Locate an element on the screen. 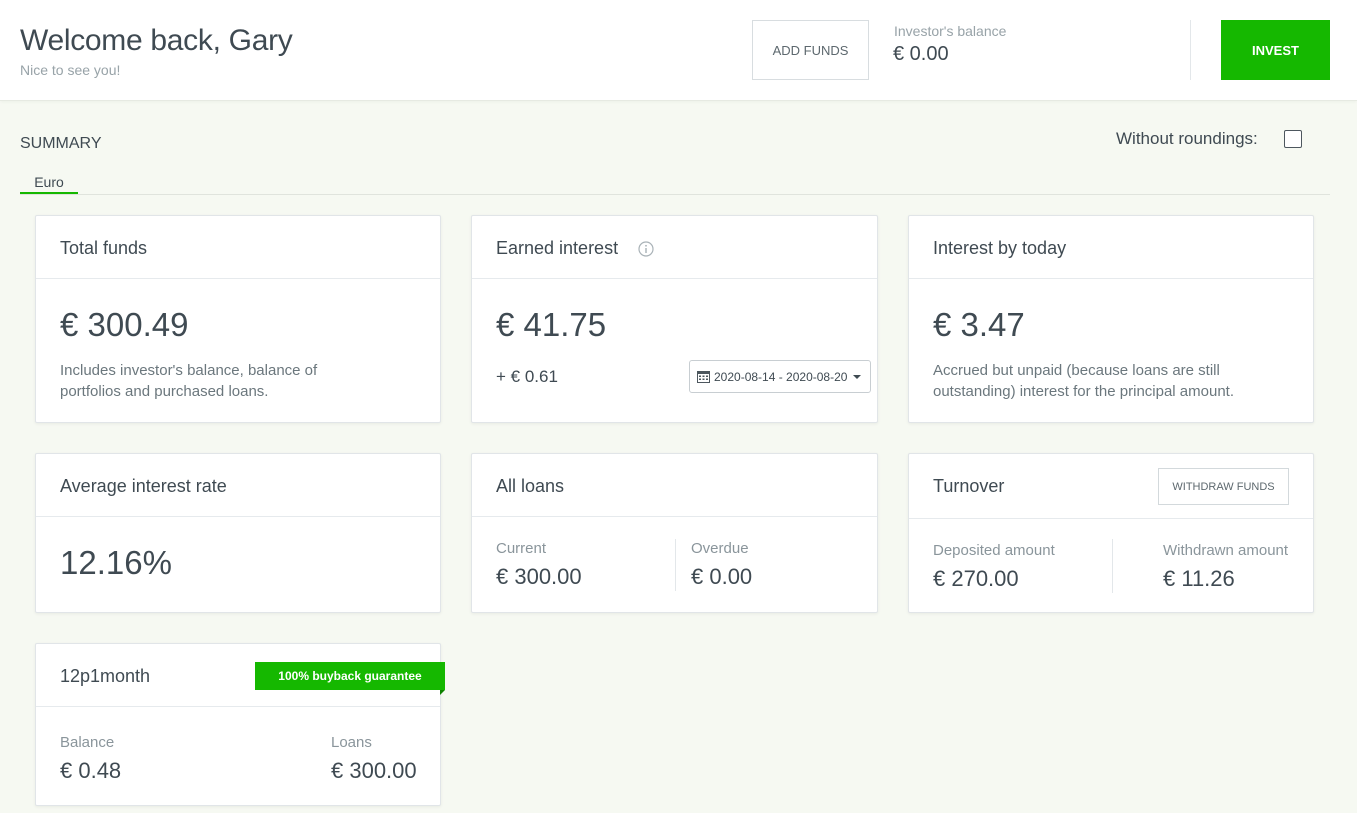 This screenshot has width=1357, height=813. card-title: Interest by today is located at coordinates (1000, 248).